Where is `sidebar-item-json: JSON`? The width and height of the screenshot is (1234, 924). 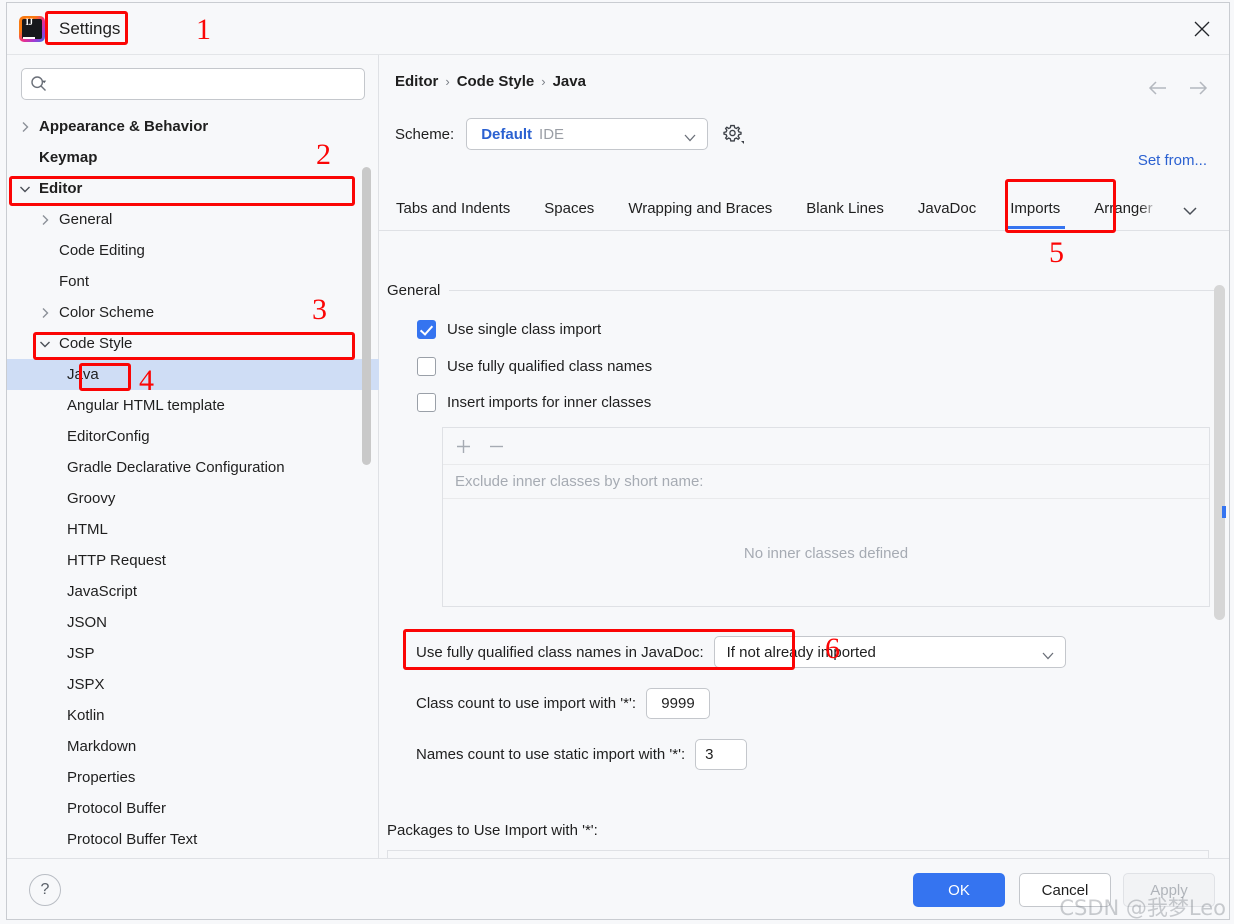 sidebar-item-json: JSON is located at coordinates (193, 622).